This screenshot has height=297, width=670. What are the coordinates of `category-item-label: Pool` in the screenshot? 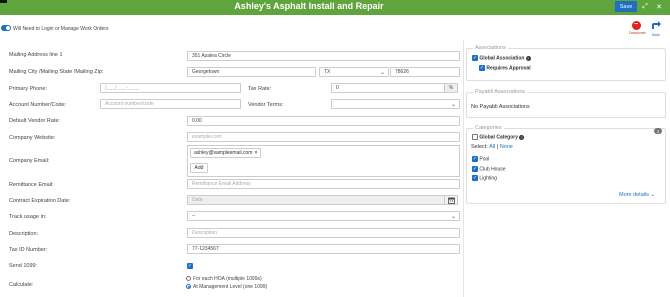 It's located at (484, 159).